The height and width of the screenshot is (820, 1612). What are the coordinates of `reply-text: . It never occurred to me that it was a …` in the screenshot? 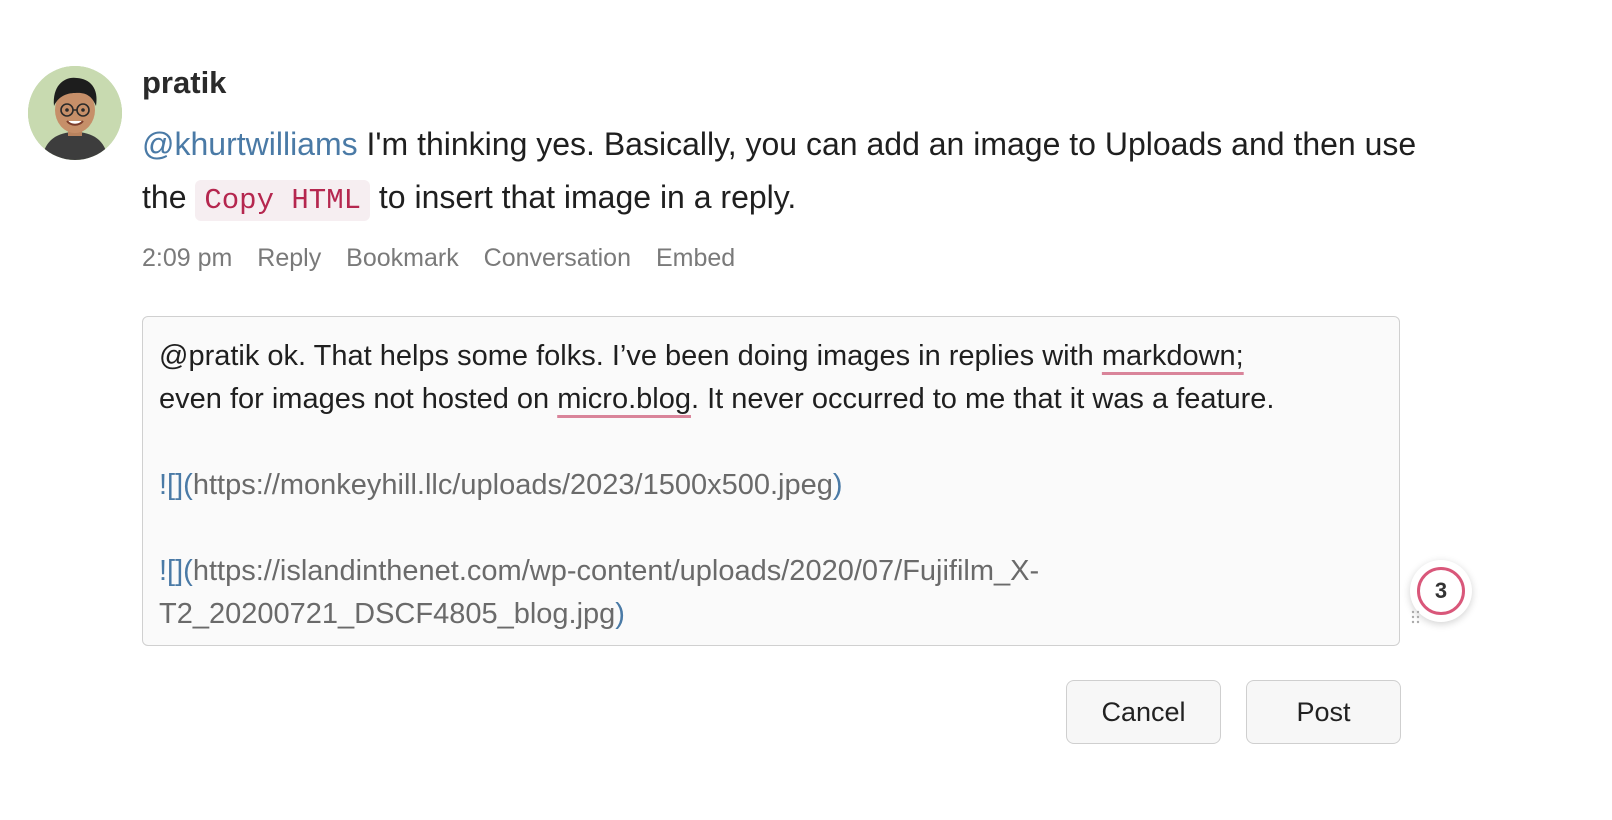 It's located at (982, 399).